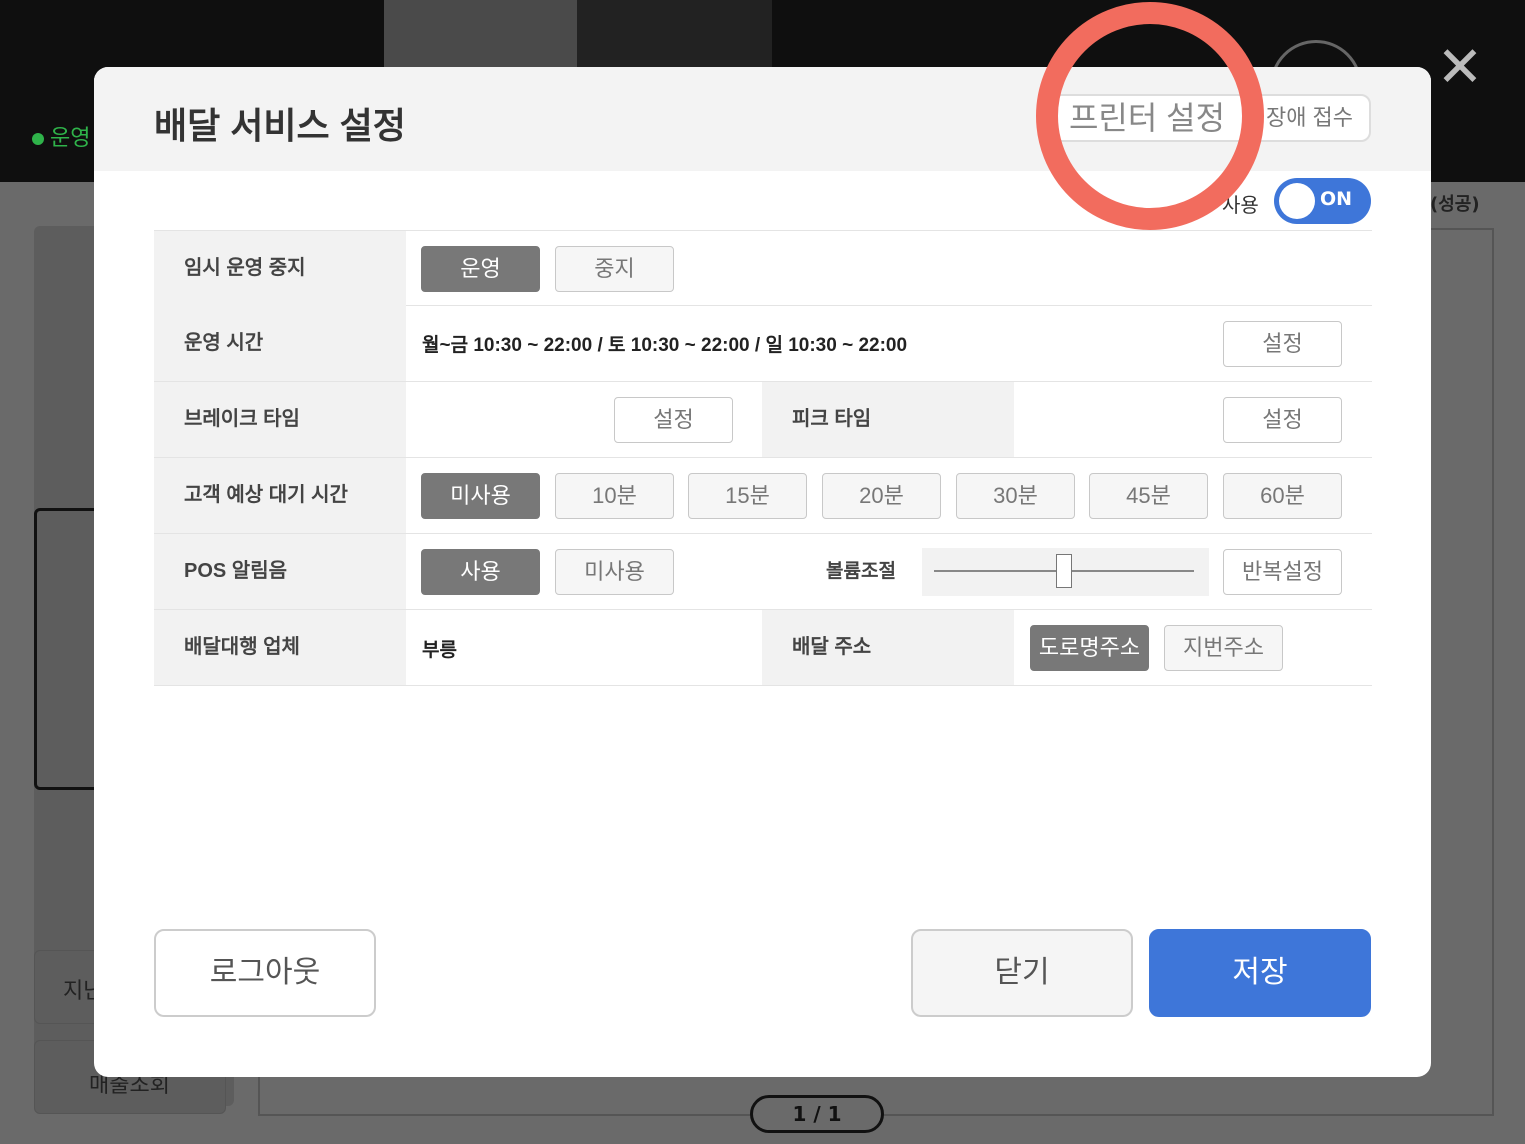 The image size is (1525, 1144). Describe the element at coordinates (1089, 648) in the screenshot. I see `road-address-option: 도로명주소` at that location.